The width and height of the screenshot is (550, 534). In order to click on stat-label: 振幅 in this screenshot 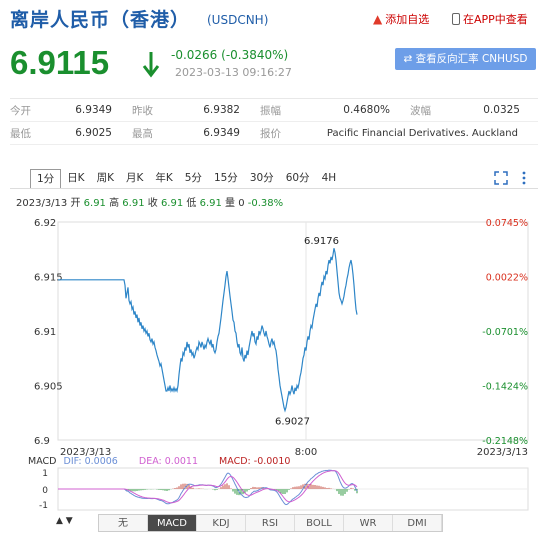, I will do `click(270, 110)`.